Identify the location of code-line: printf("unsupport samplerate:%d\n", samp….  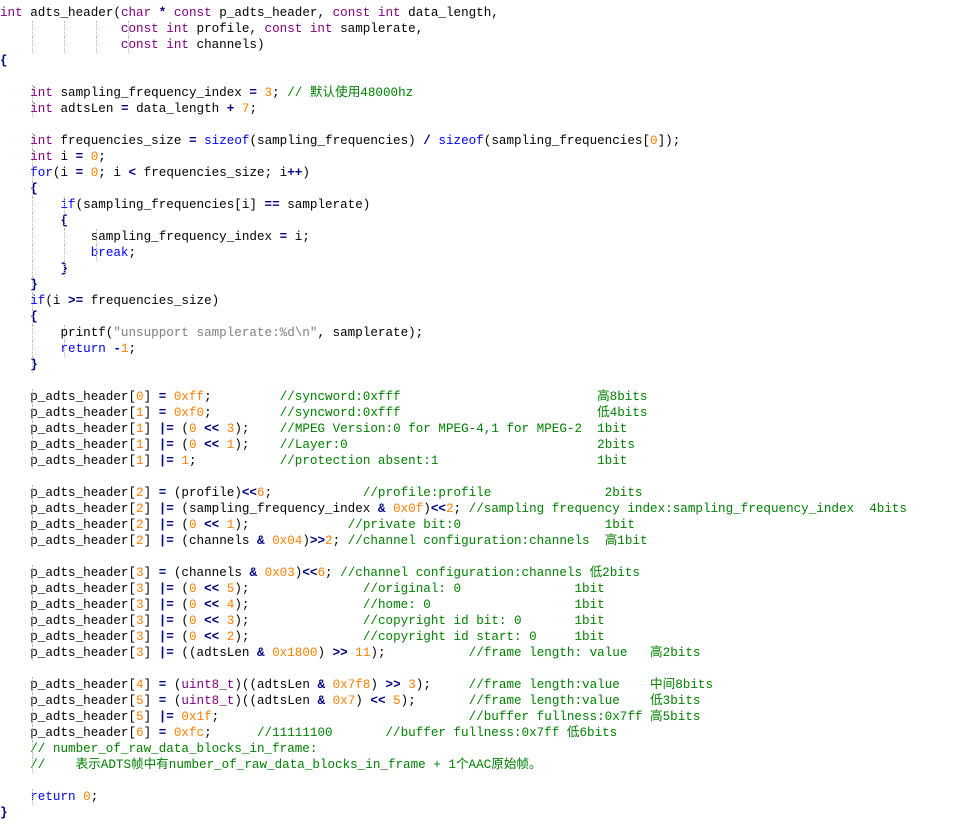
(488, 333).